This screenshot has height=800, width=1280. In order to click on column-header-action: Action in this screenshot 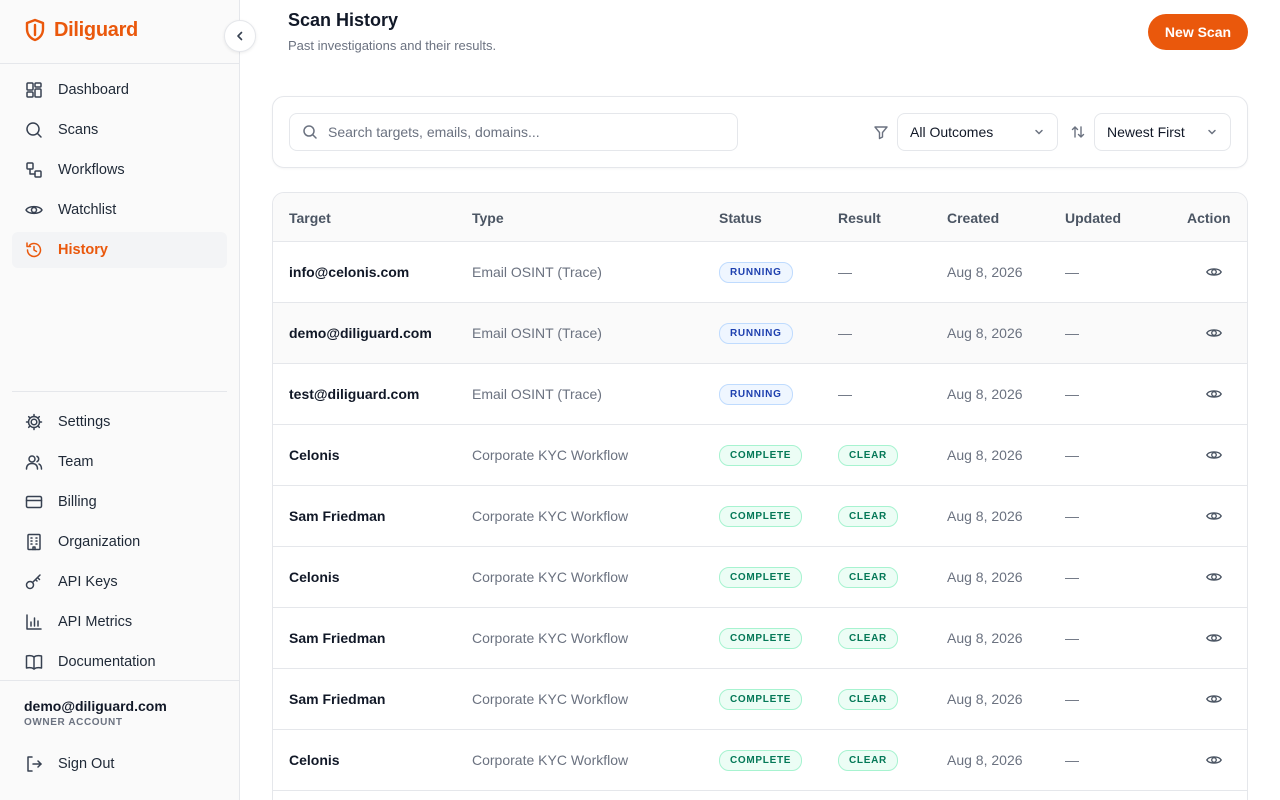, I will do `click(1209, 218)`.